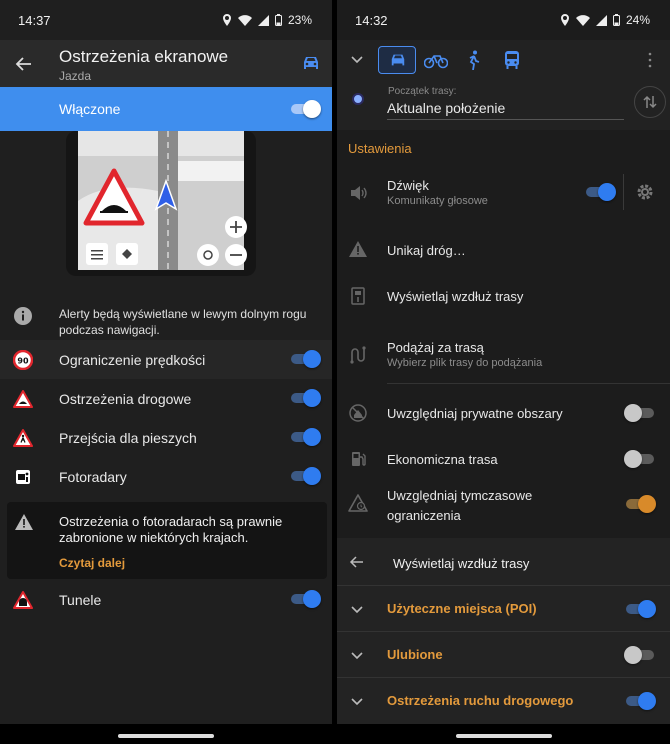 The image size is (670, 744). Describe the element at coordinates (306, 359) in the screenshot. I see `speed-limit-toggle` at that location.